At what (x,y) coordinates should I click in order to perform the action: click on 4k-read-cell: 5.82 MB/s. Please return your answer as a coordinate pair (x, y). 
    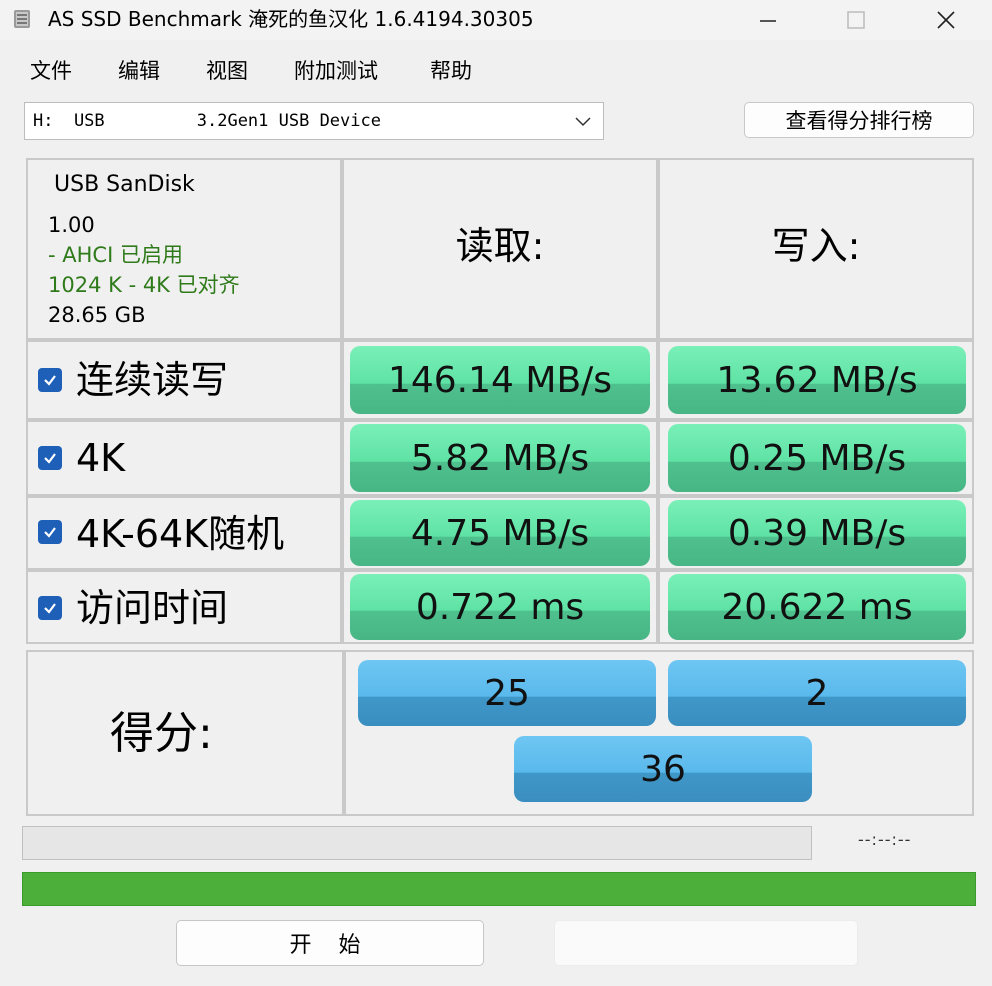
    Looking at the image, I should click on (500, 458).